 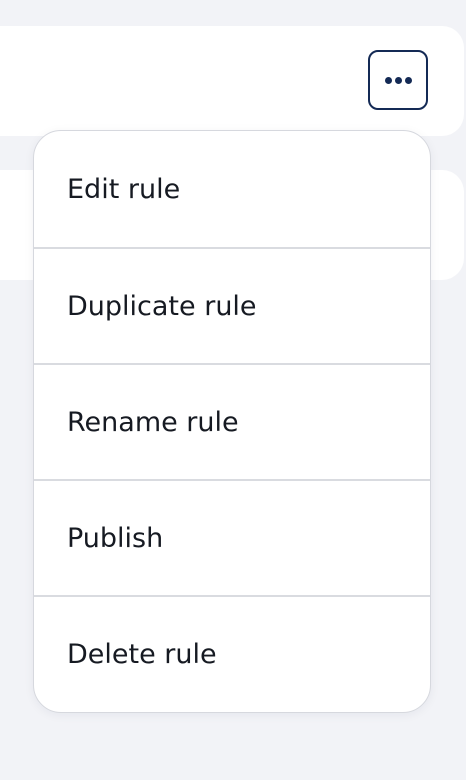 I want to click on menu-item-edit-rule: Edit rule, so click(x=232, y=189).